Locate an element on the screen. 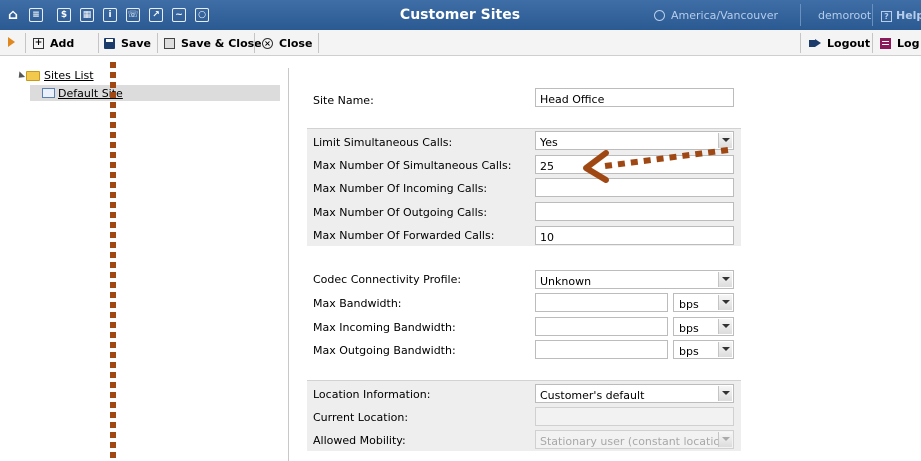 The height and width of the screenshot is (461, 921). site-name-value: Head Office is located at coordinates (572, 99).